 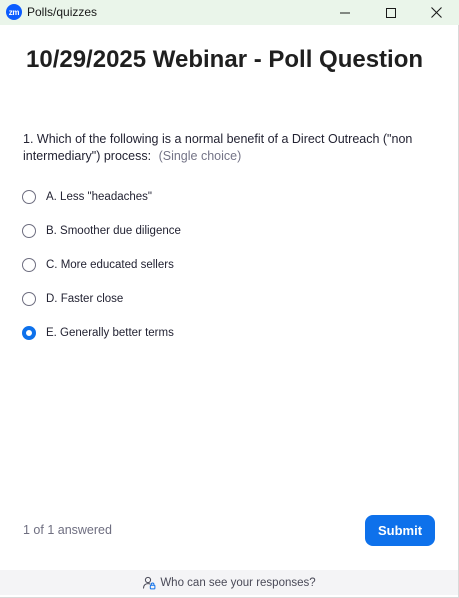 I want to click on answered-count: 1 of 1 answered, so click(x=67, y=530).